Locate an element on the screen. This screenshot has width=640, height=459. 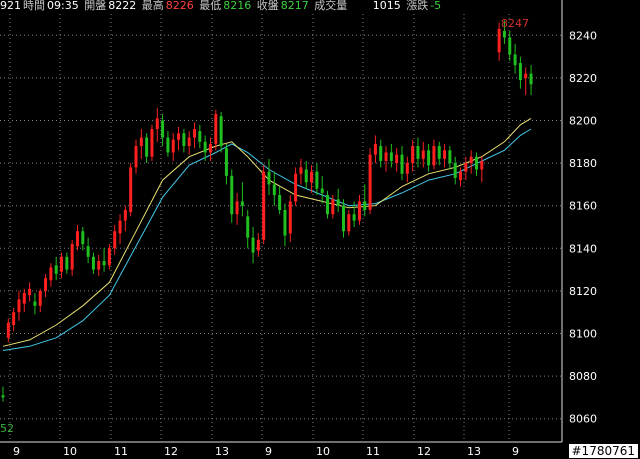
left-partial-label: 52 is located at coordinates (7, 428).